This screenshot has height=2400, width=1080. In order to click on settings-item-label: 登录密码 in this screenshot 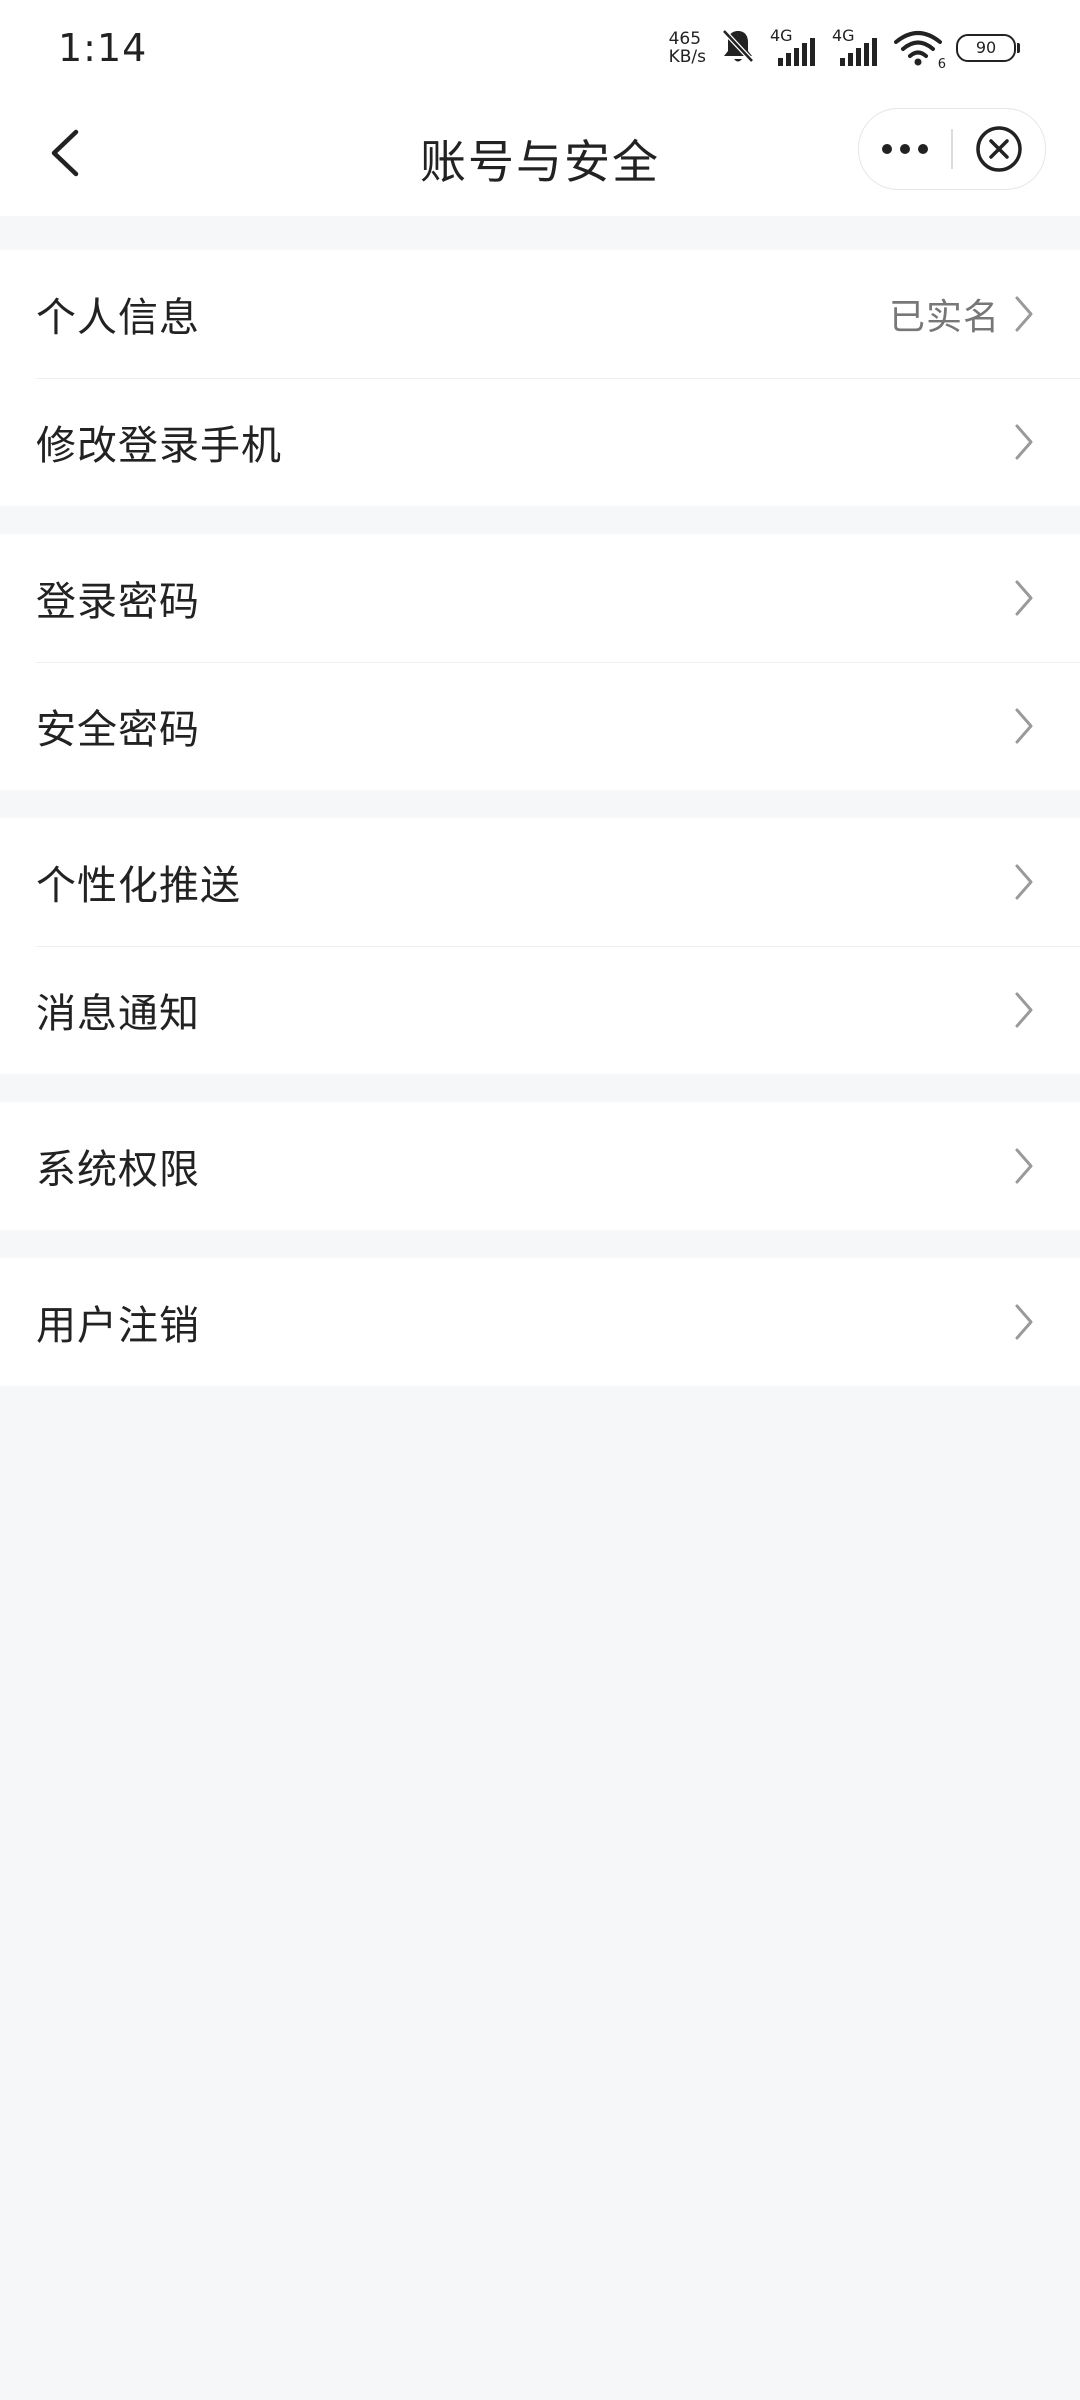, I will do `click(118, 602)`.